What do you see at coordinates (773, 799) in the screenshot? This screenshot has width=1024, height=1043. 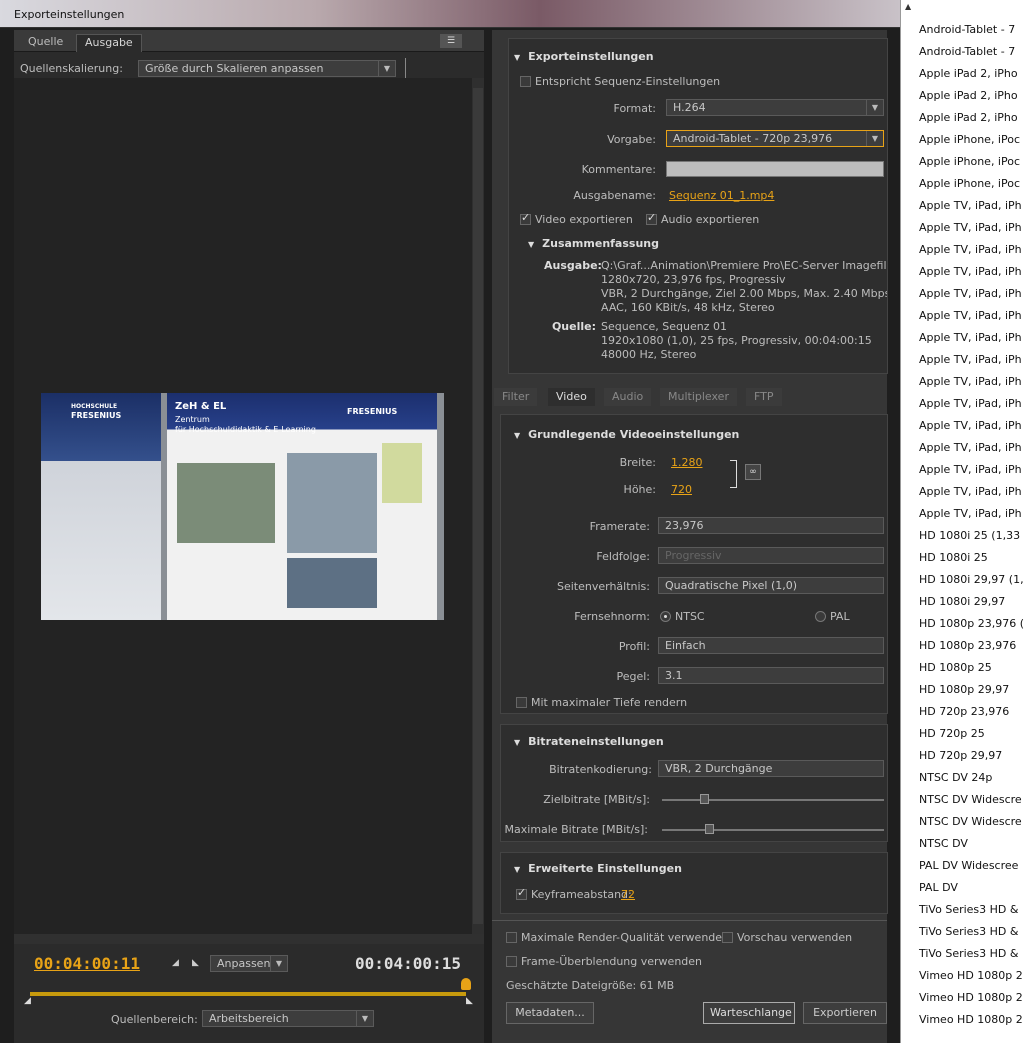 I see `target-bitrate-slider` at bounding box center [773, 799].